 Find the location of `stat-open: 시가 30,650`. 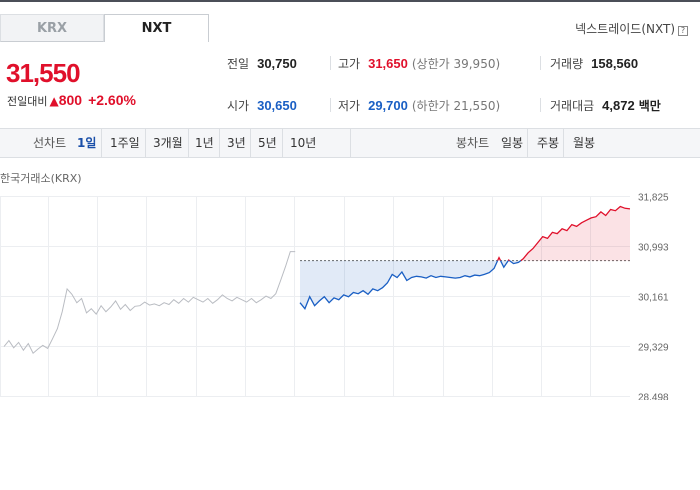

stat-open: 시가 30,650 is located at coordinates (262, 105).